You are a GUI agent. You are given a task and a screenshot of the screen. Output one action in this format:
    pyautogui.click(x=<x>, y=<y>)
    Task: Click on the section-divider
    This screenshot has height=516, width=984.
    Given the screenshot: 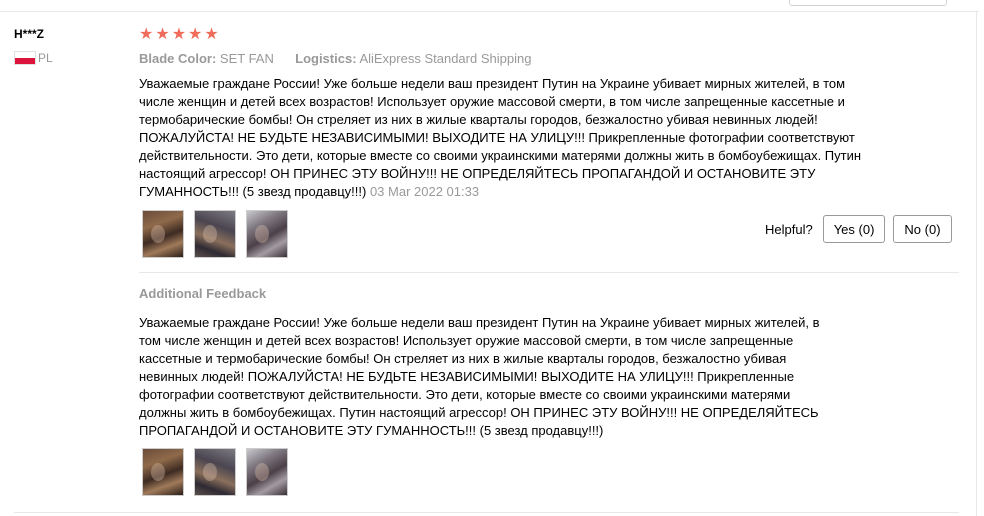 What is the action you would take?
    pyautogui.click(x=549, y=272)
    